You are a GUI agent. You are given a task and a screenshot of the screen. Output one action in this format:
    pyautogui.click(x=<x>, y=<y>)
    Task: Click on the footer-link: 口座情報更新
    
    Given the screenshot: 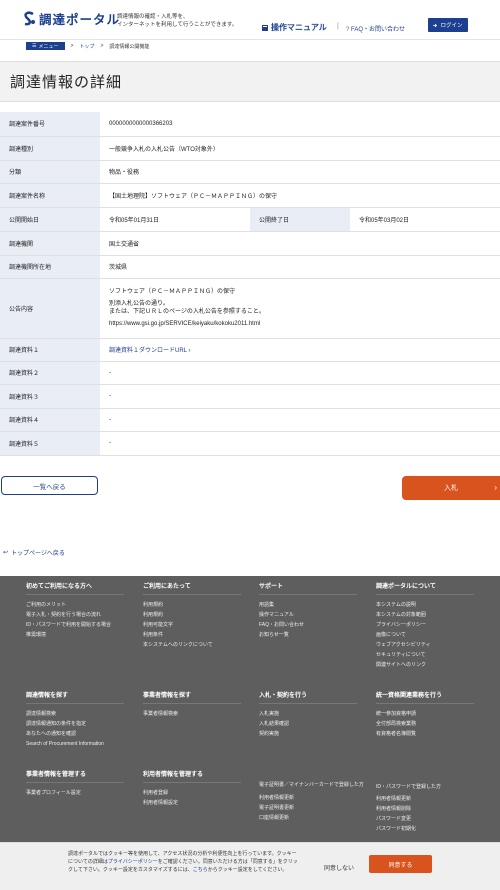 What is the action you would take?
    pyautogui.click(x=314, y=818)
    